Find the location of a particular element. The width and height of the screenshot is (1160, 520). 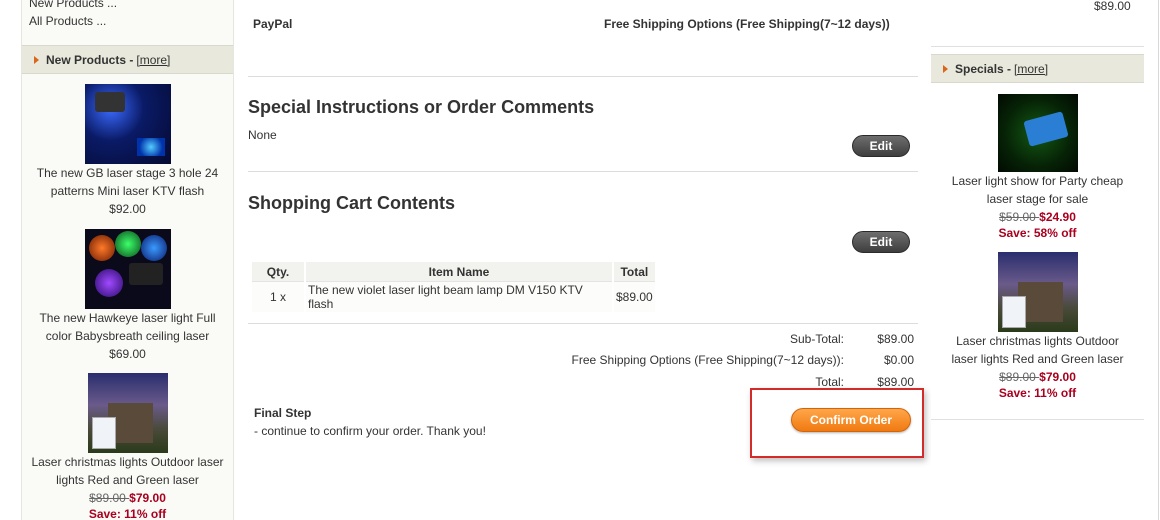

product-price: $69.00 is located at coordinates (127, 354).